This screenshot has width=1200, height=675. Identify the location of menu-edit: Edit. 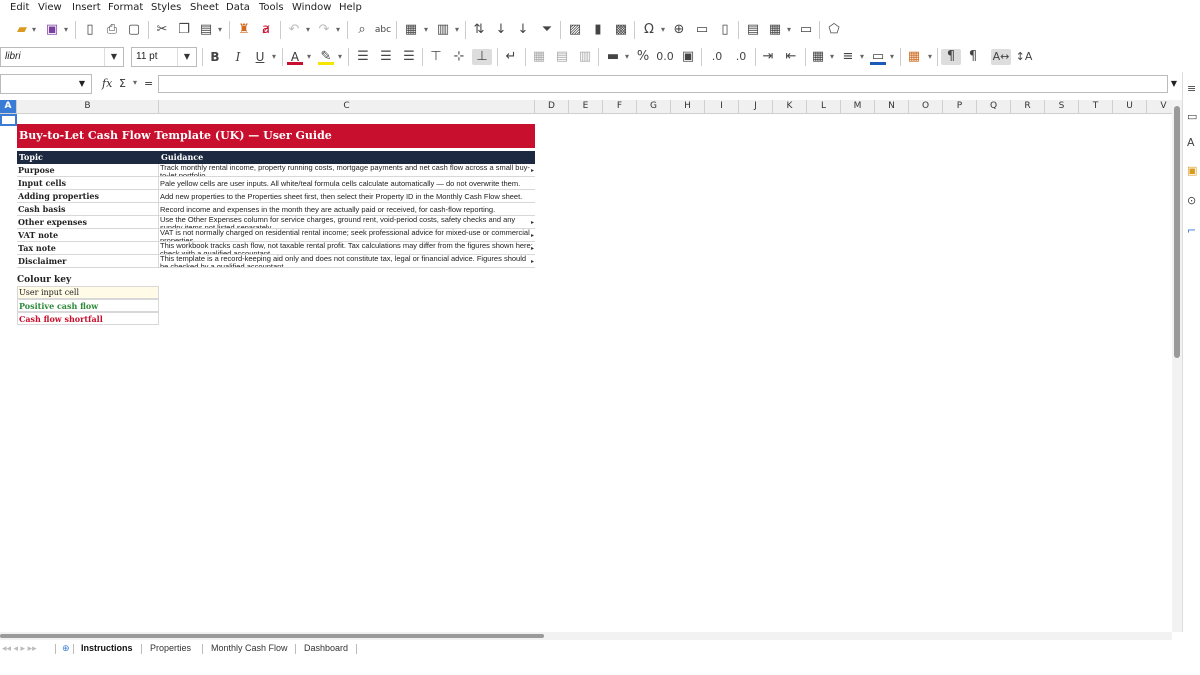
(19, 7).